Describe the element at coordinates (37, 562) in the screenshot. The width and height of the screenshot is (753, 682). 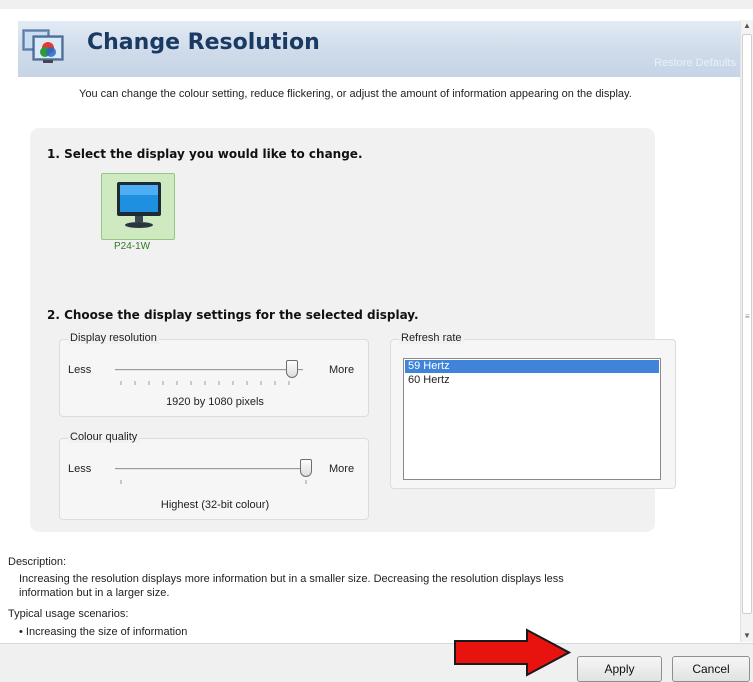
I see `description-label: Description:` at that location.